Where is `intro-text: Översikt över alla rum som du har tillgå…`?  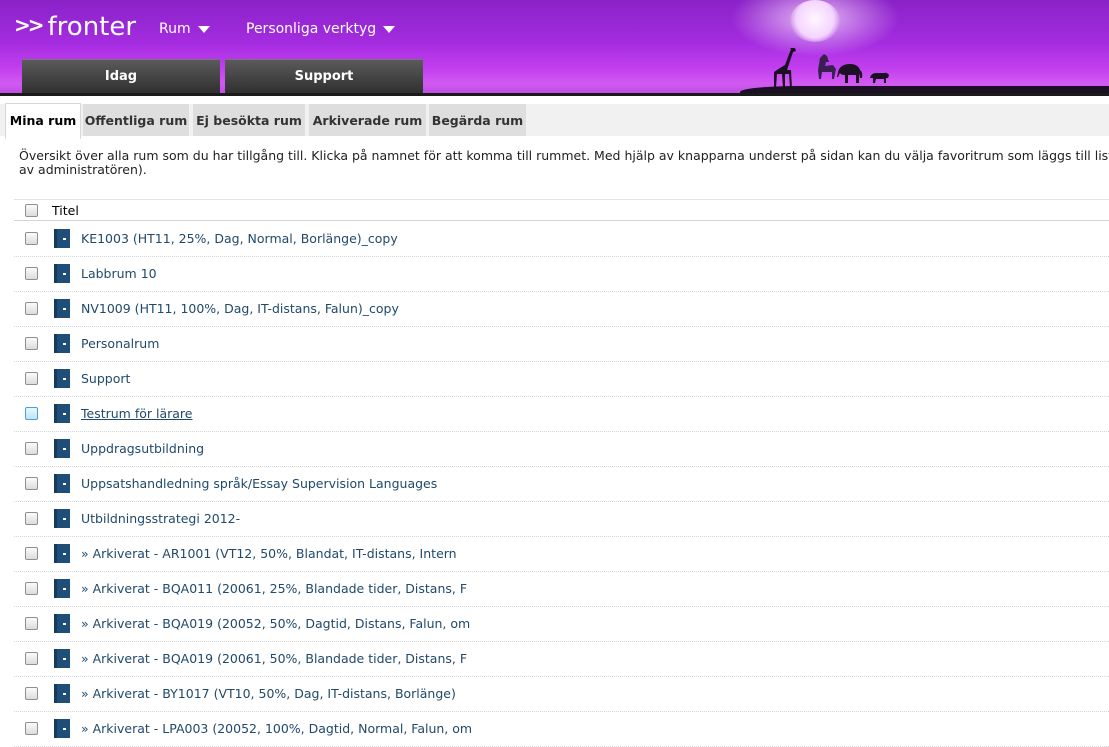
intro-text: Översikt över alla rum som du har tillgå… is located at coordinates (564, 163).